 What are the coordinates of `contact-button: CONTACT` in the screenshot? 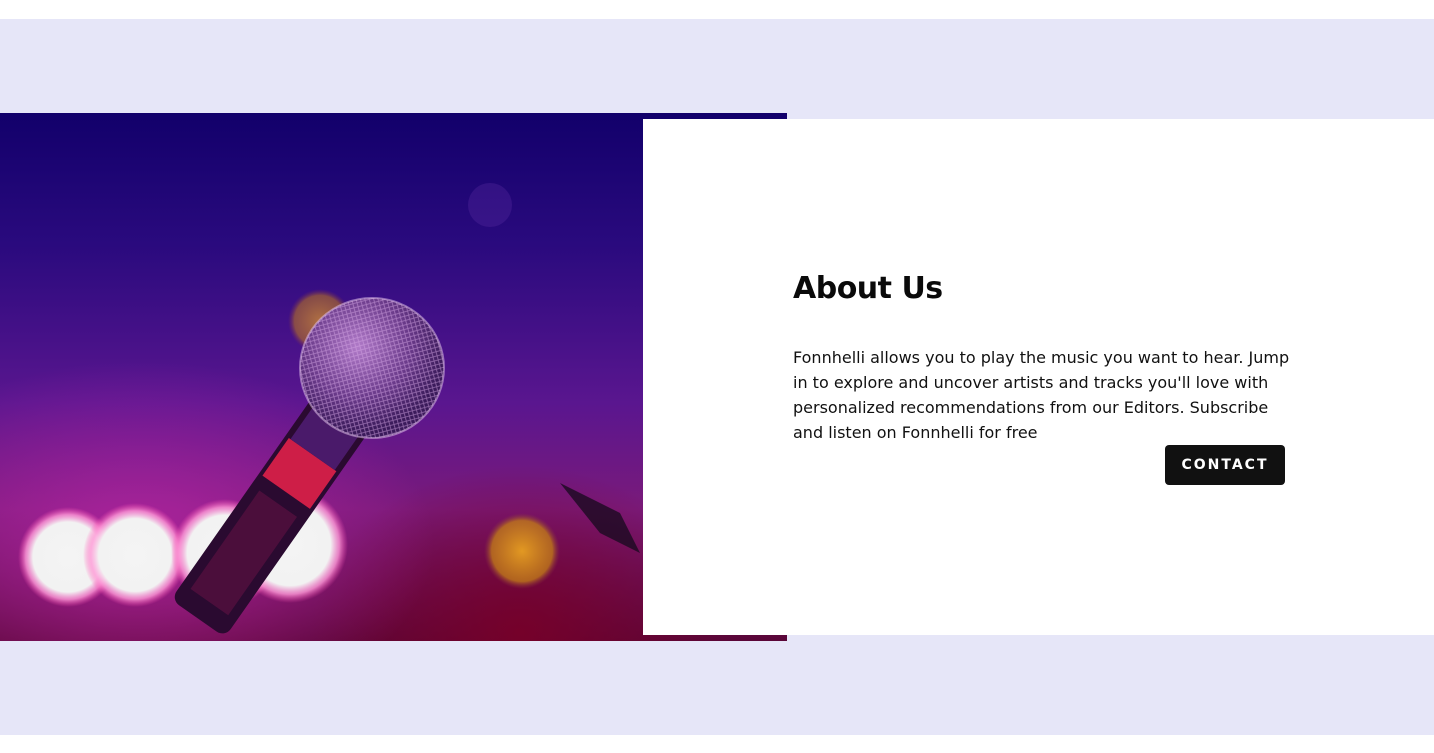 It's located at (1225, 465).